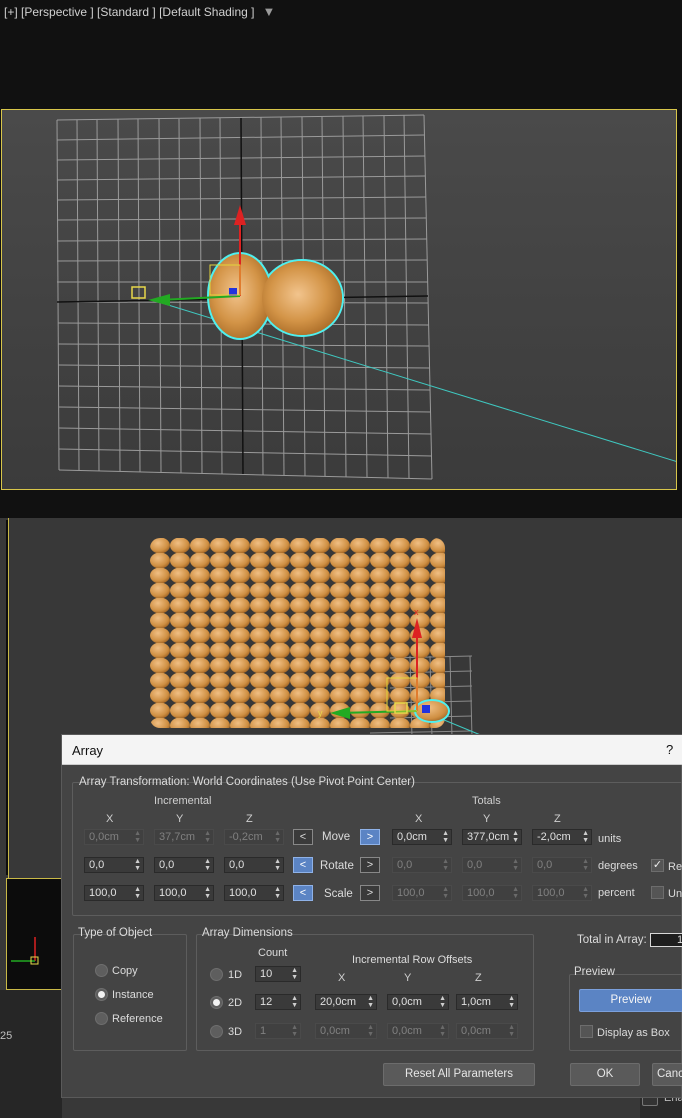  I want to click on inc-z-header: Z, so click(249, 819).